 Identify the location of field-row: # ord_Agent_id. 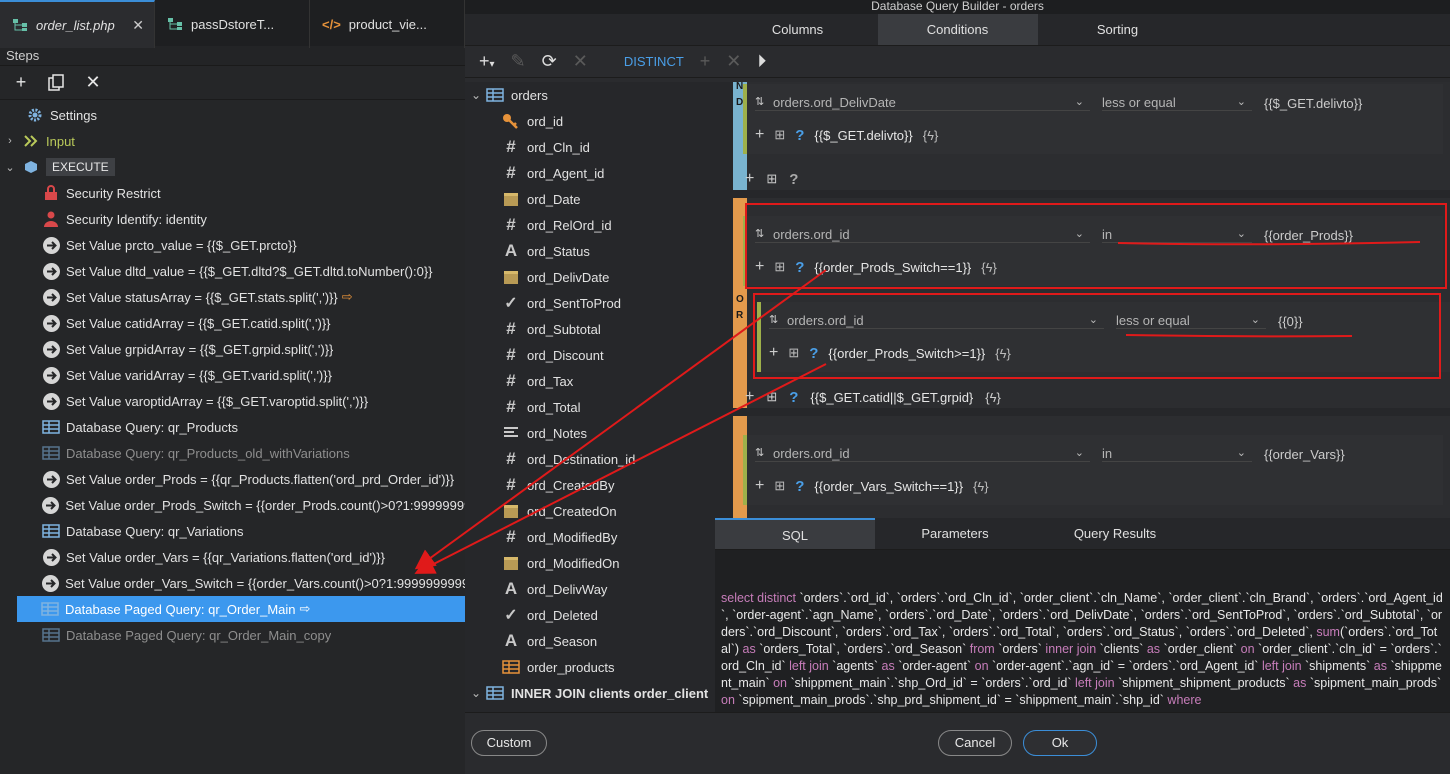
(590, 173).